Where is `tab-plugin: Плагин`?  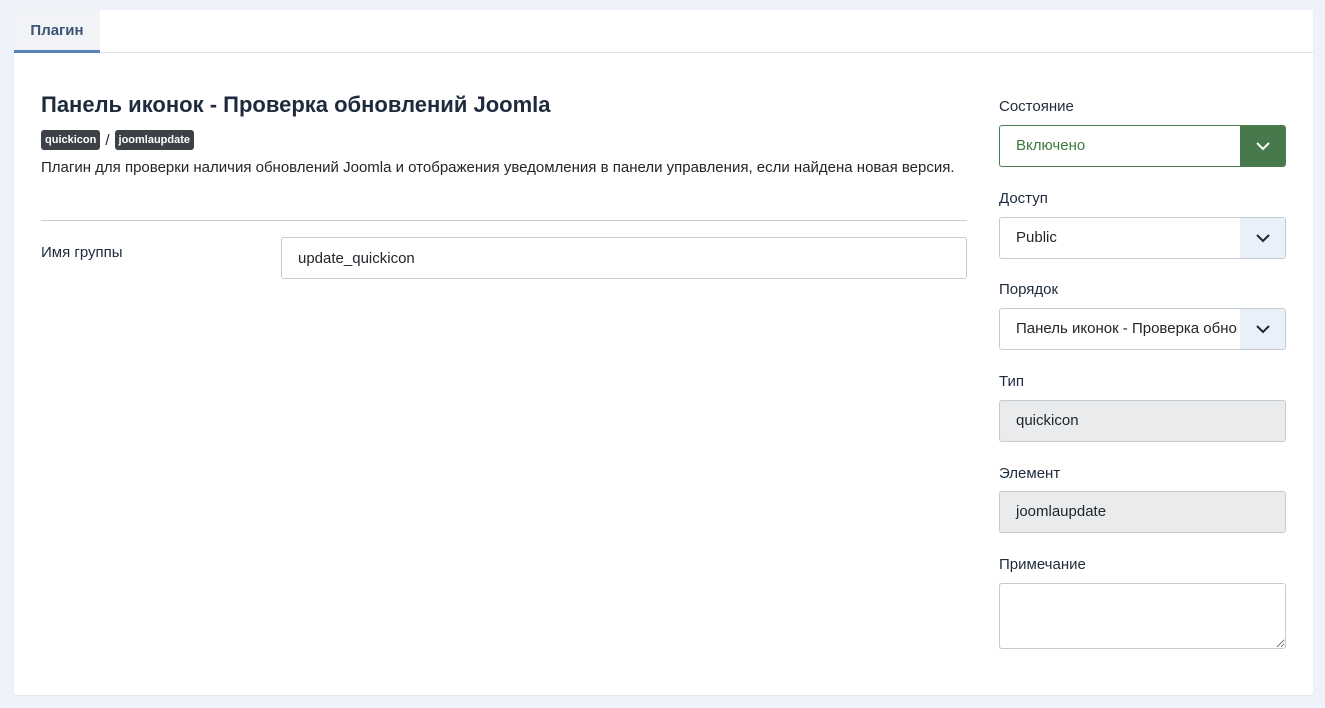
tab-plugin: Плагин is located at coordinates (57, 31).